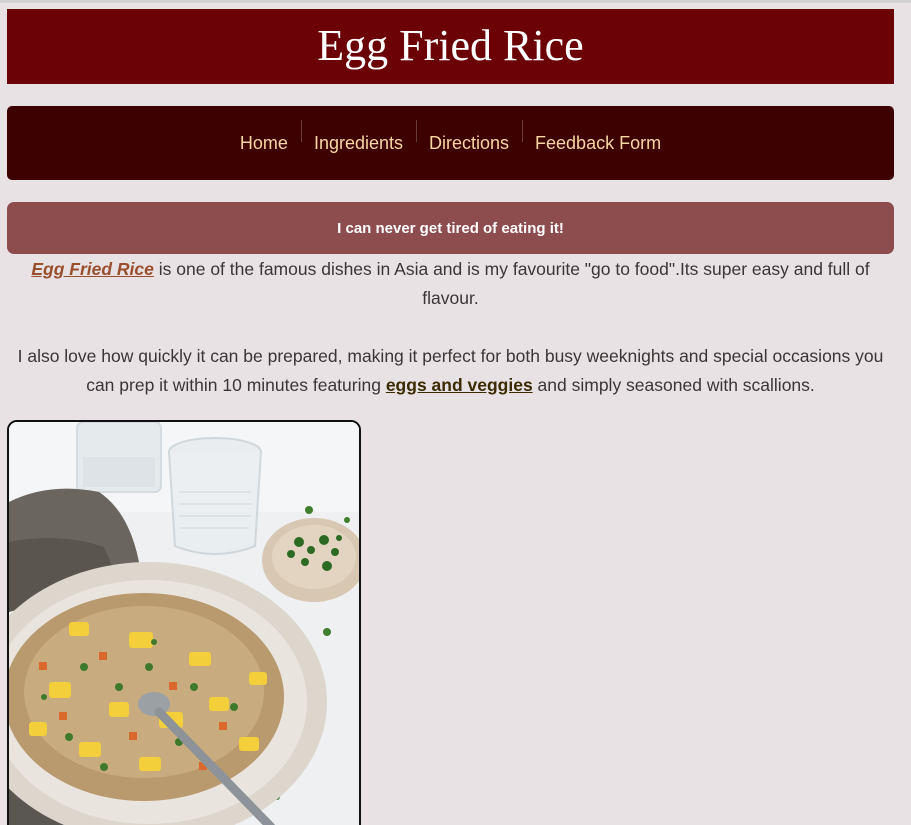 This screenshot has height=825, width=911. I want to click on top-rule, so click(455, 1).